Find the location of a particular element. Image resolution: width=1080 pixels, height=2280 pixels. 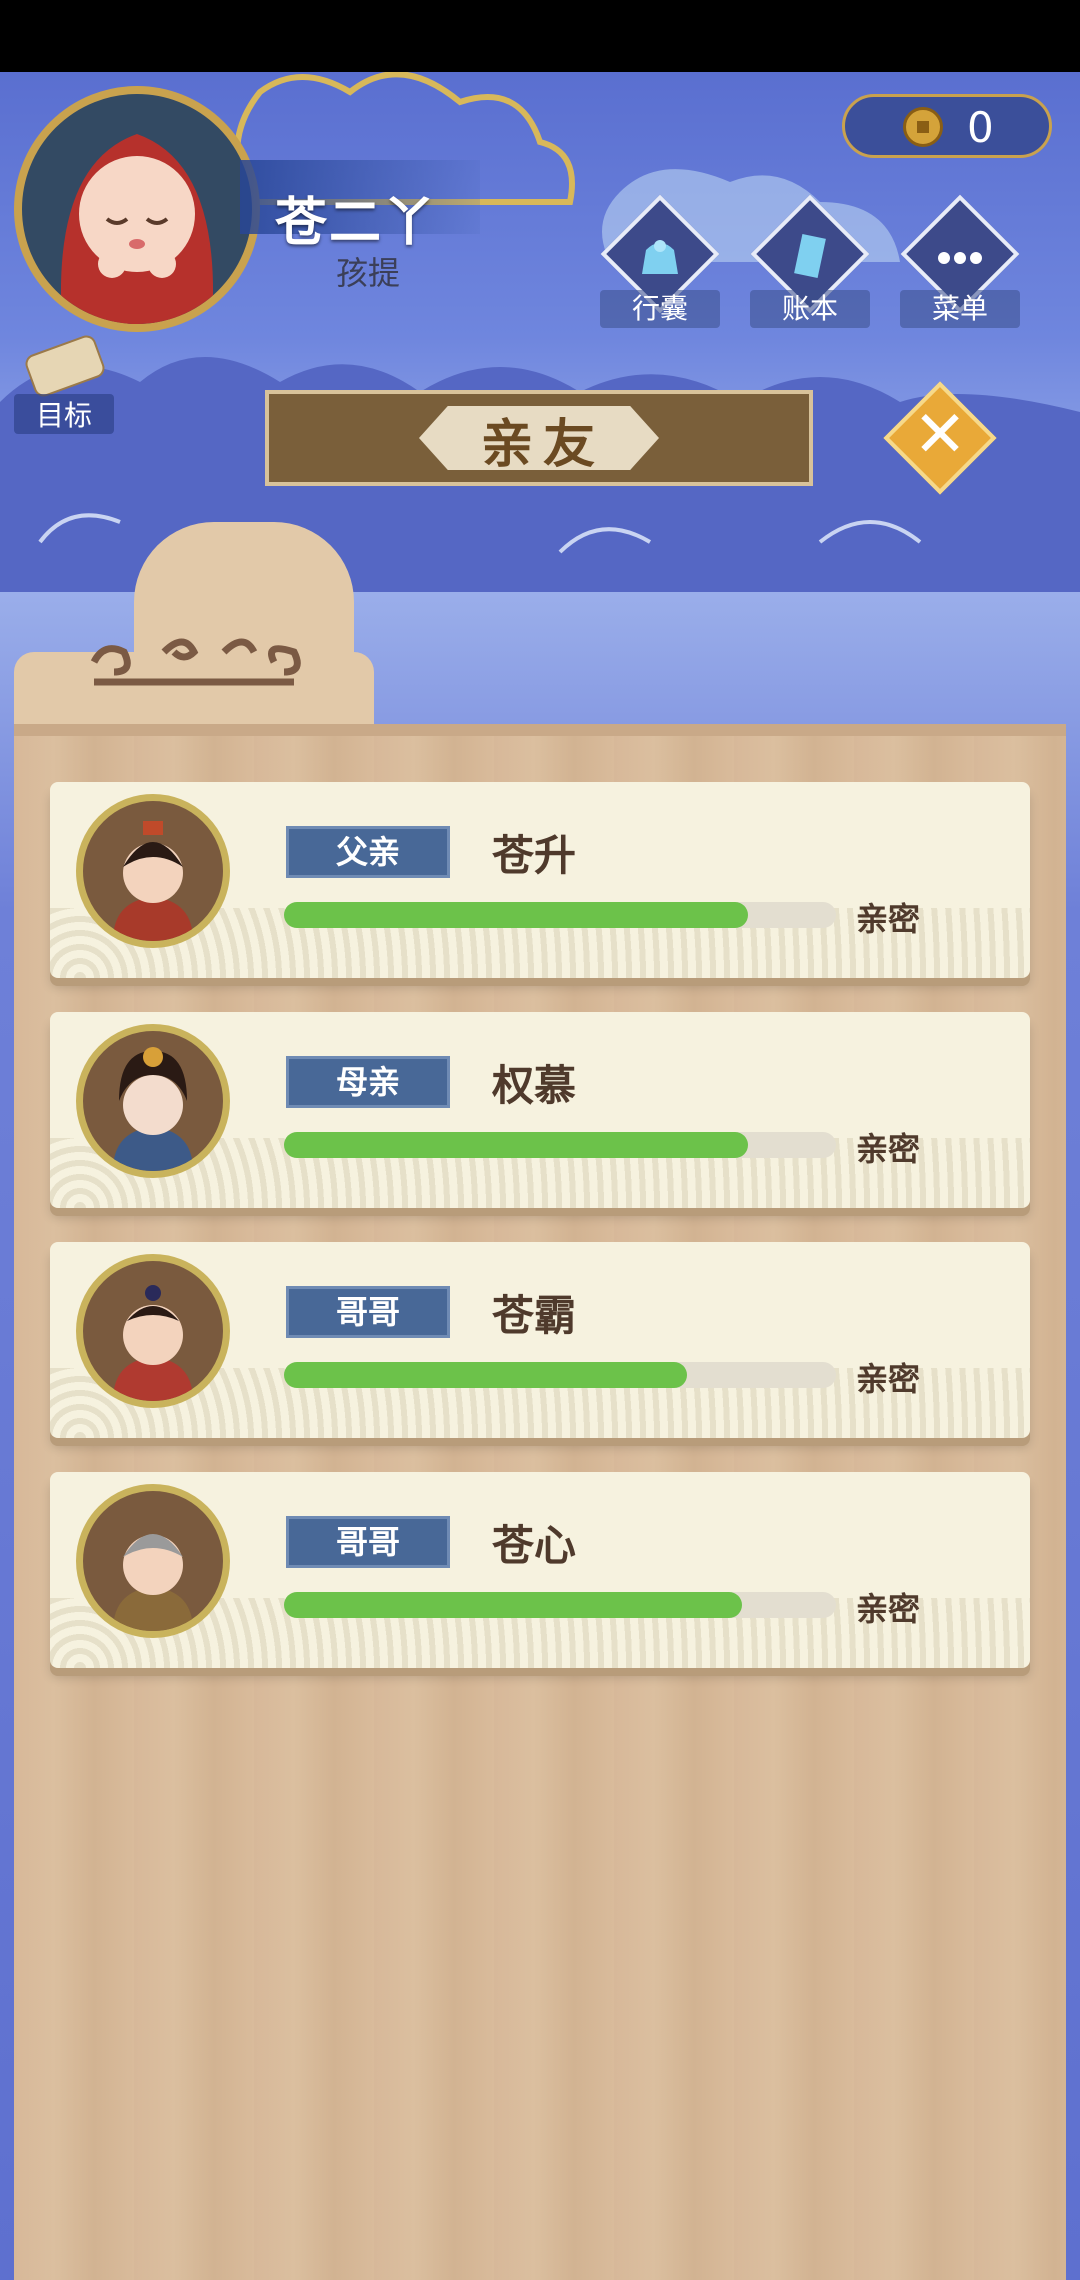

ledger-label: 账本 is located at coordinates (810, 309).